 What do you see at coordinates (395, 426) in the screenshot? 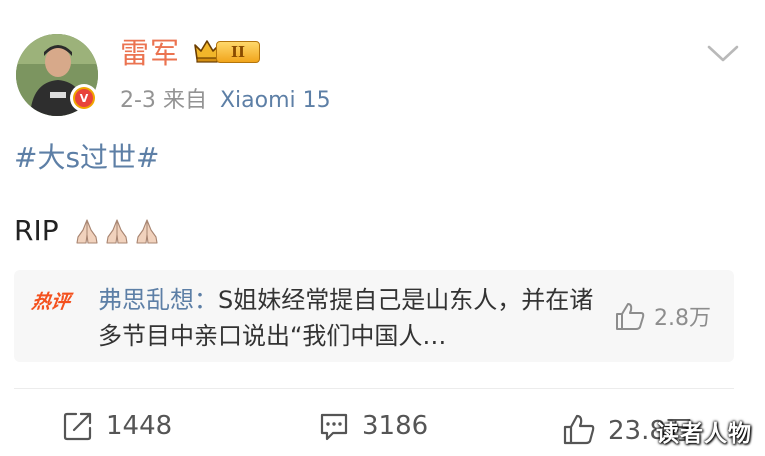
I see `comment-count: 3186` at bounding box center [395, 426].